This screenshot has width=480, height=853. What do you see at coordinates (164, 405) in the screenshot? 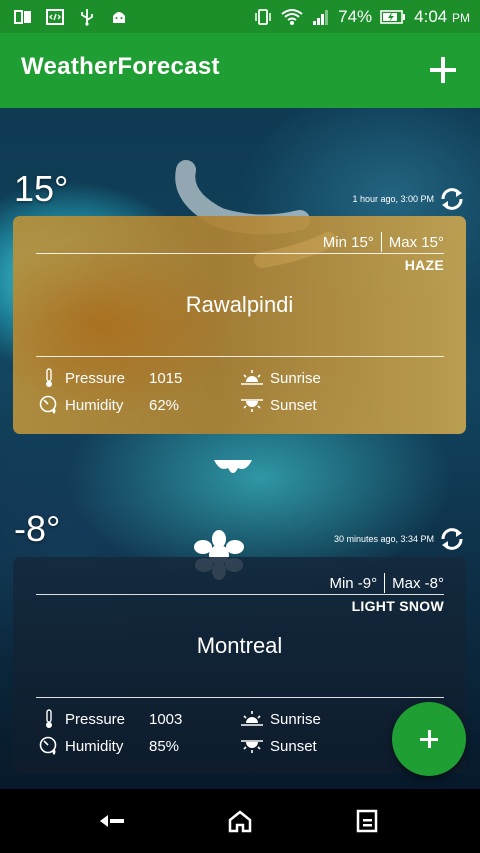
I see `humidity-value: 62%` at bounding box center [164, 405].